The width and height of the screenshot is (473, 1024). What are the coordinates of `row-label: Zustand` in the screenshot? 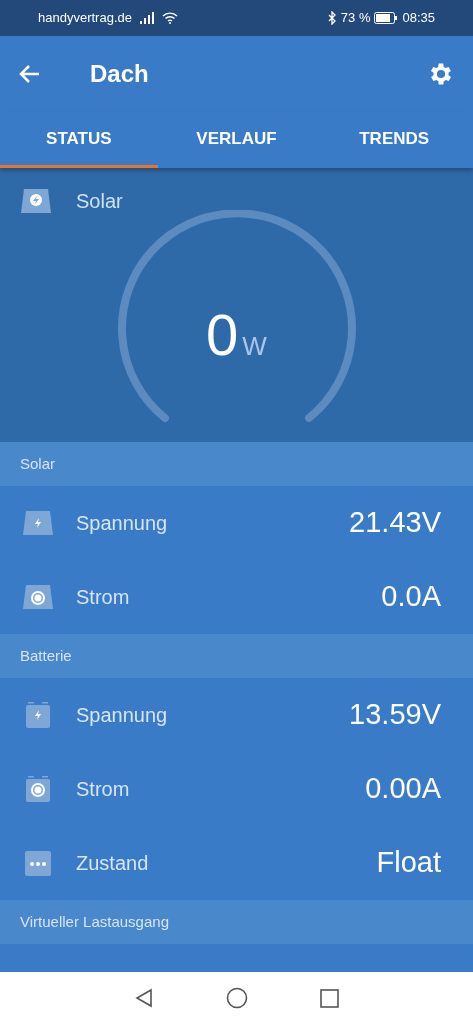 It's located at (112, 863).